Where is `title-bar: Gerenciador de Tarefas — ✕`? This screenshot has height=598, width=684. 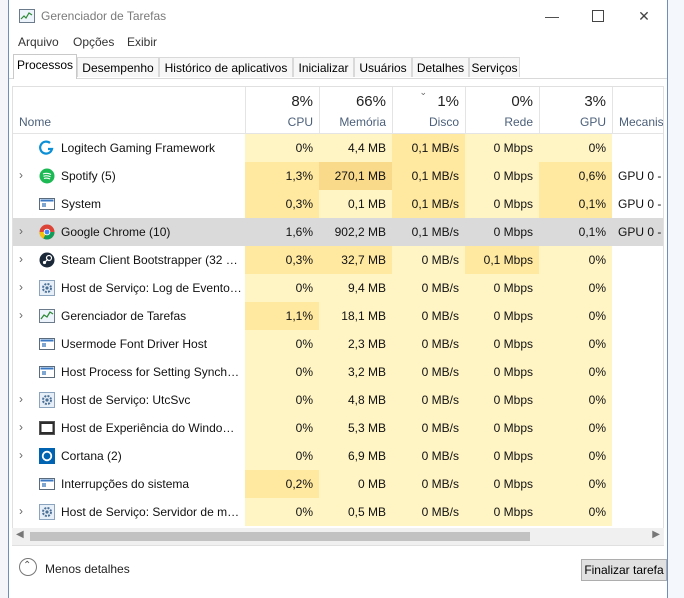 title-bar: Gerenciador de Tarefas — ✕ is located at coordinates (338, 16).